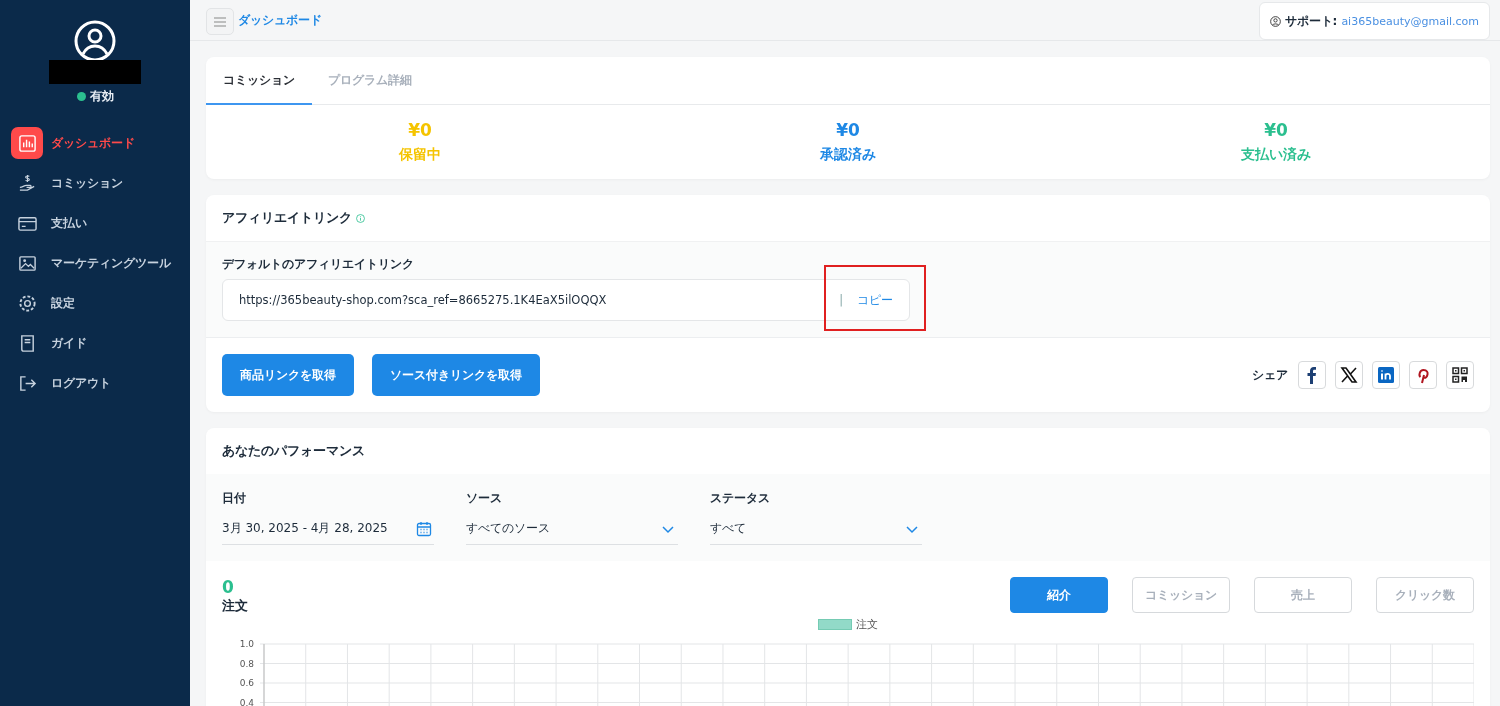 The height and width of the screenshot is (706, 1500). I want to click on x-icon, so click(1349, 375).